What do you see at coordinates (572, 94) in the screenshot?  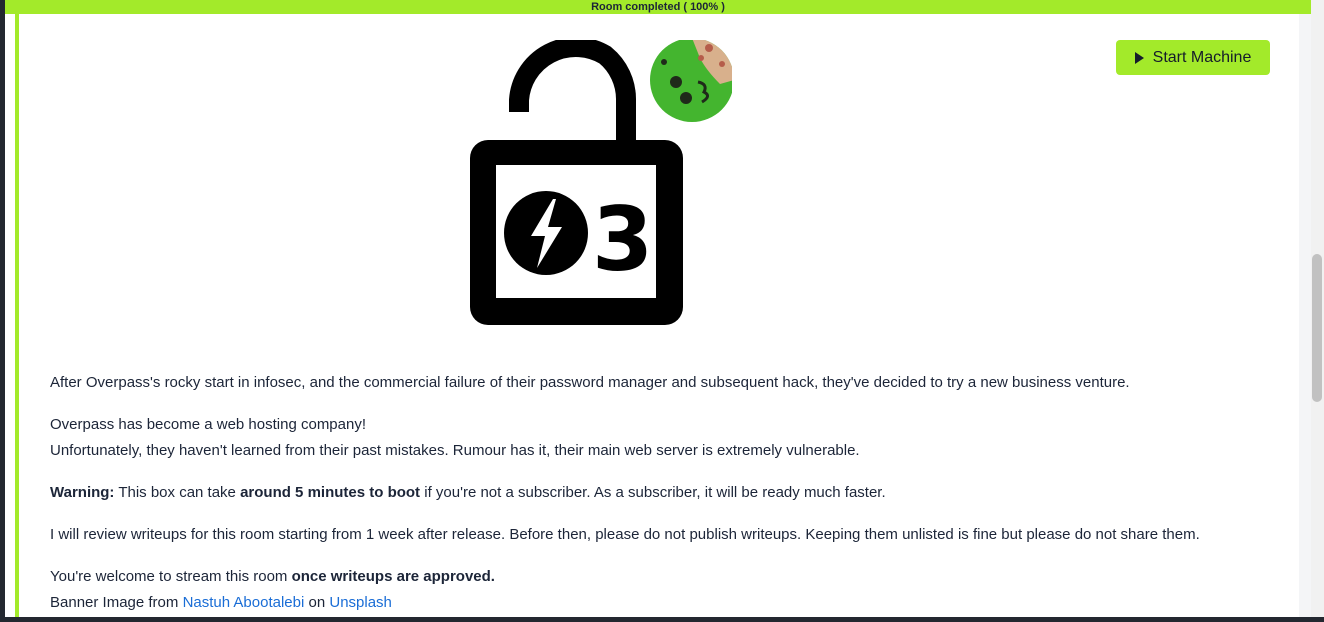 I see `open-padlock-icon` at bounding box center [572, 94].